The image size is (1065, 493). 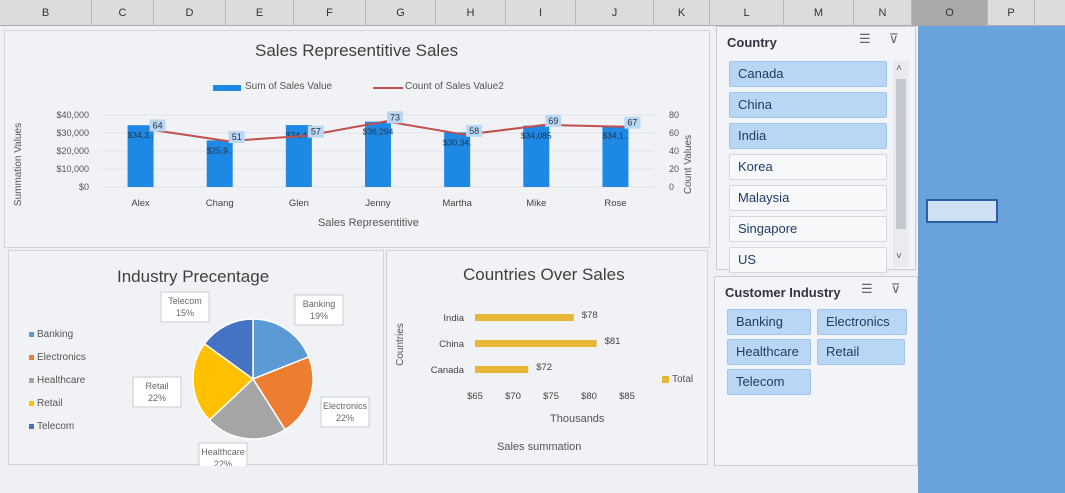 I want to click on industry-slicer-item: Banking, so click(x=769, y=322).